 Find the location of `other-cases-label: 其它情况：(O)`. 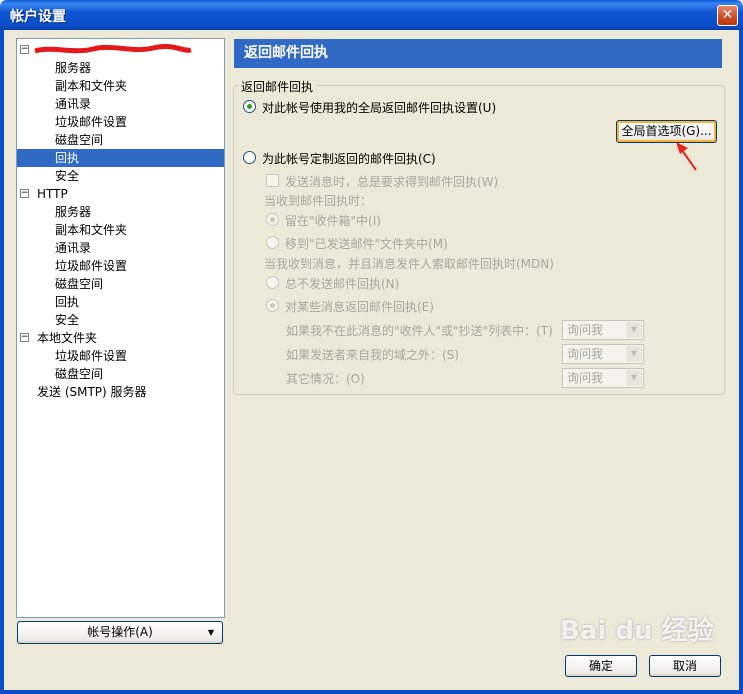

other-cases-label: 其它情况：(O) is located at coordinates (325, 379).